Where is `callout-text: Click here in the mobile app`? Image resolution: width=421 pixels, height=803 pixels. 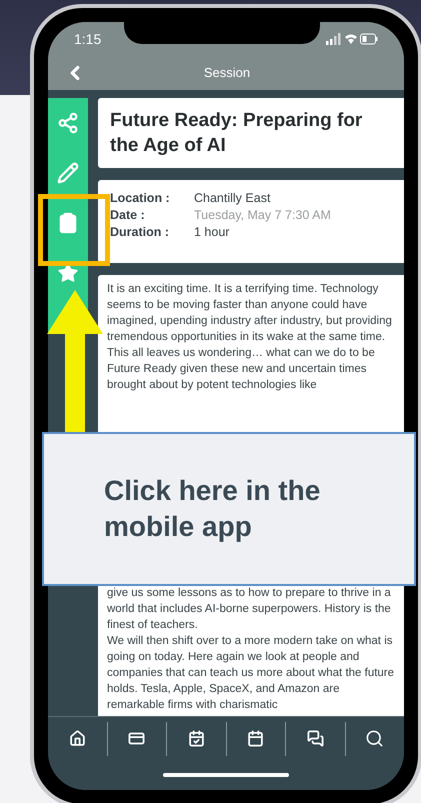
callout-text: Click here in the mobile app is located at coordinates (213, 509).